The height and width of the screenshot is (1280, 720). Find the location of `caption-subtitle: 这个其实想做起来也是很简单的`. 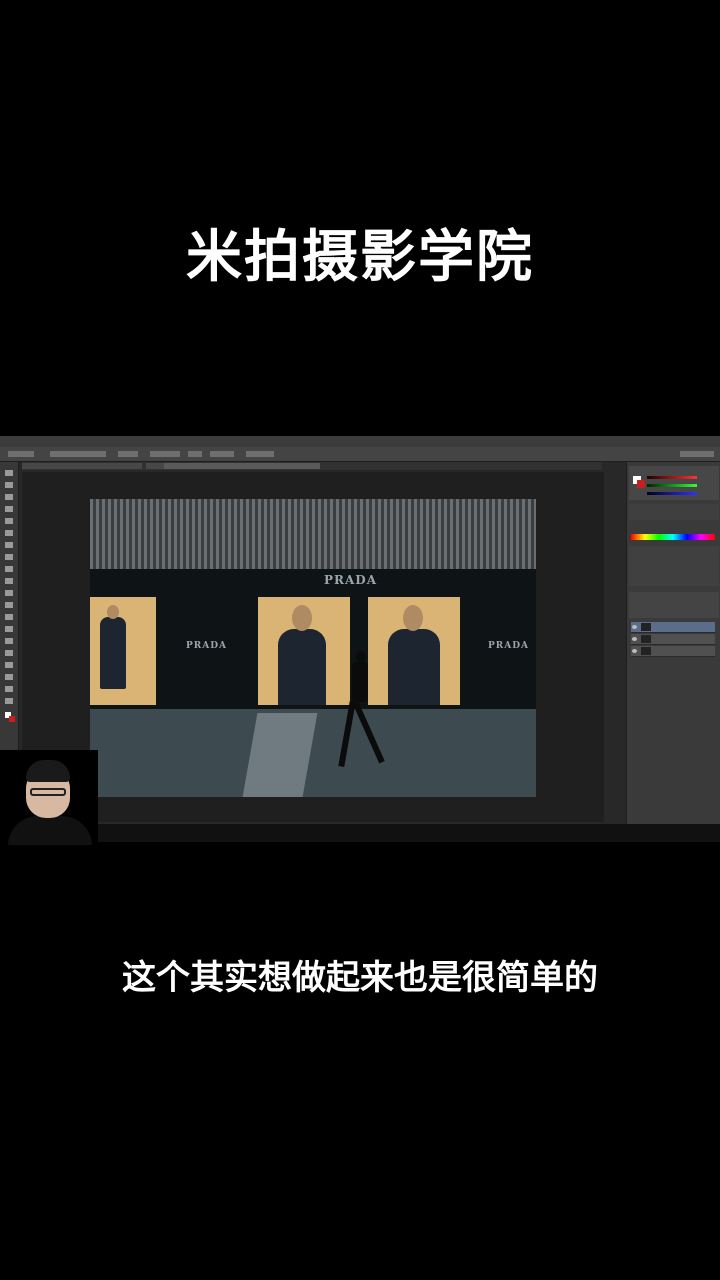

caption-subtitle: 这个其实想做起来也是很简单的 is located at coordinates (360, 978).